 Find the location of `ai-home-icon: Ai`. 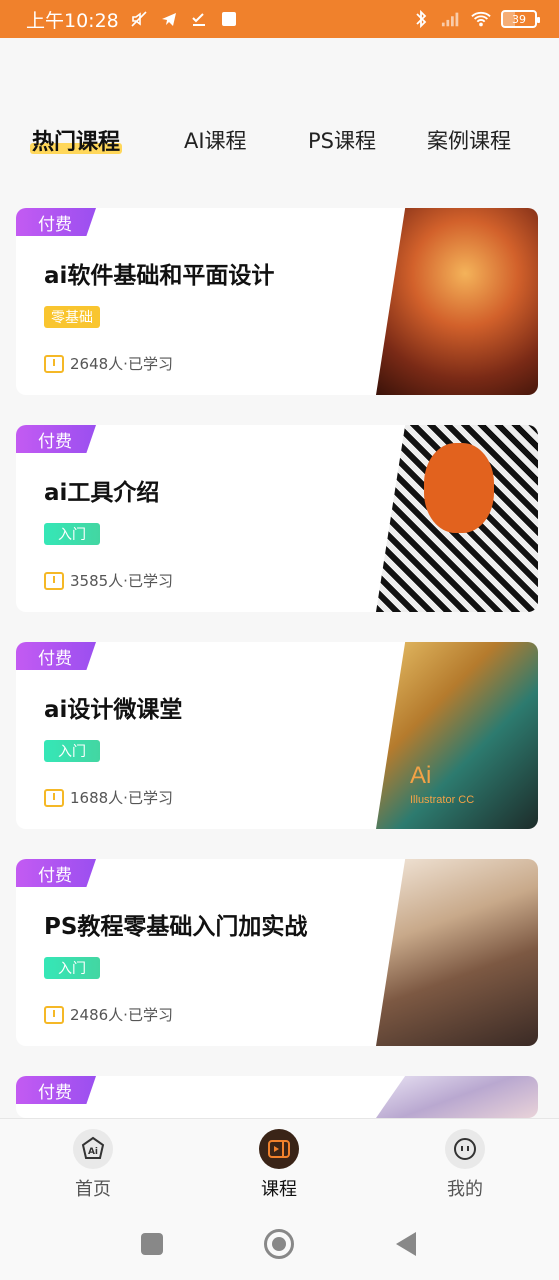

ai-home-icon: Ai is located at coordinates (93, 1149).